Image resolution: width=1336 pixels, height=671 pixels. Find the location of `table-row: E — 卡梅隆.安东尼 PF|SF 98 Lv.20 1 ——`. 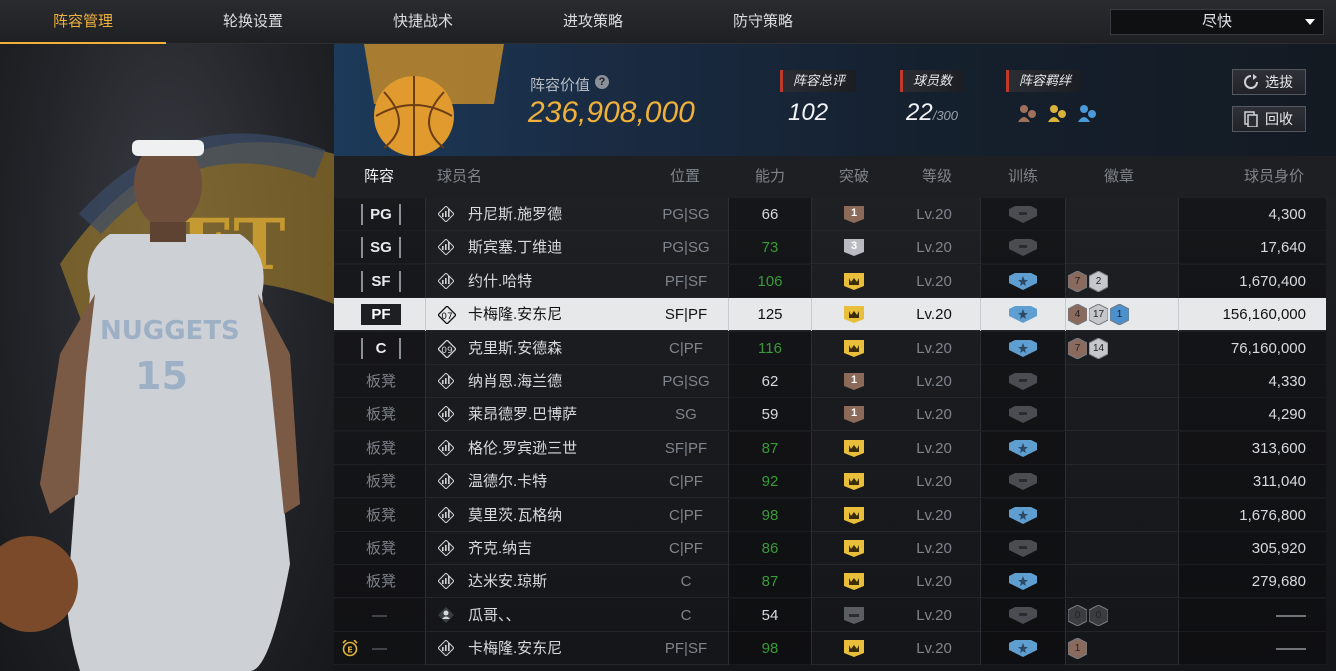

table-row: E — 卡梅隆.安东尼 PF|SF 98 Lv.20 1 —— is located at coordinates (830, 649).